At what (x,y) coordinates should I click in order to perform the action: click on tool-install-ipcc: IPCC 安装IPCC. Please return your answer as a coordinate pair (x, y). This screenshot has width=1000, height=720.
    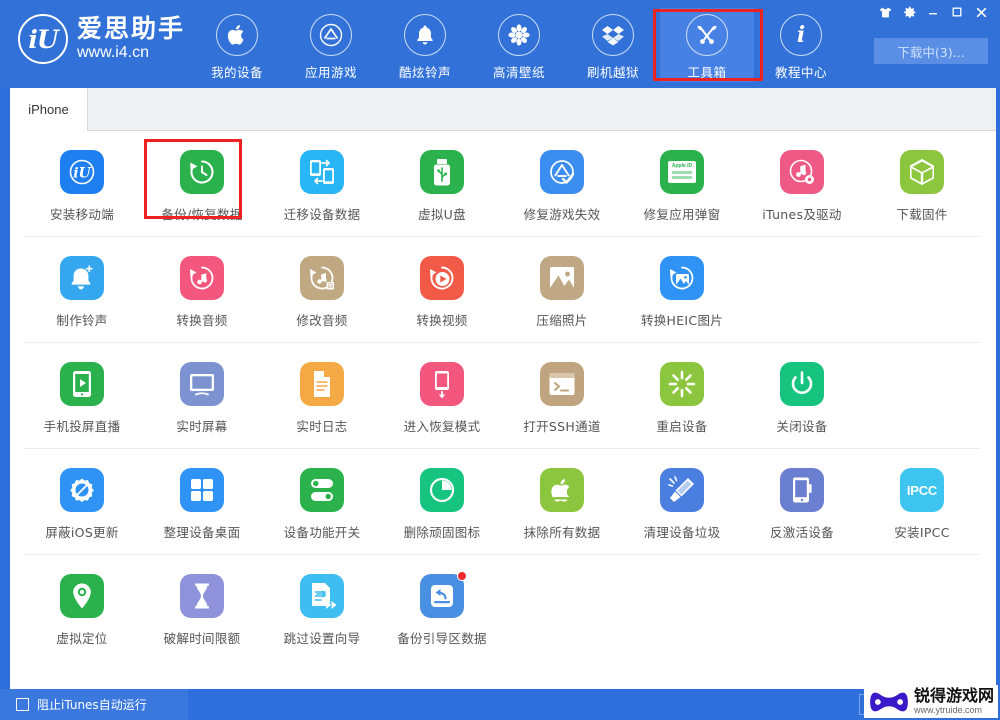
    Looking at the image, I should click on (922, 502).